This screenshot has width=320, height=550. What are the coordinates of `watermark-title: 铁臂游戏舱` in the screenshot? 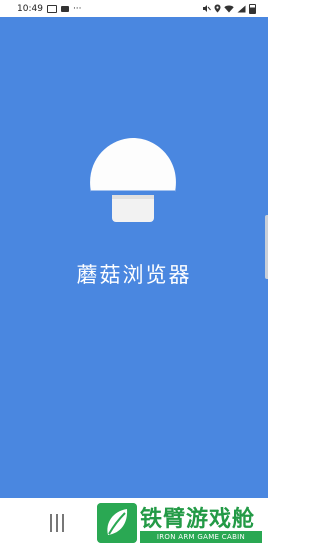 It's located at (198, 519).